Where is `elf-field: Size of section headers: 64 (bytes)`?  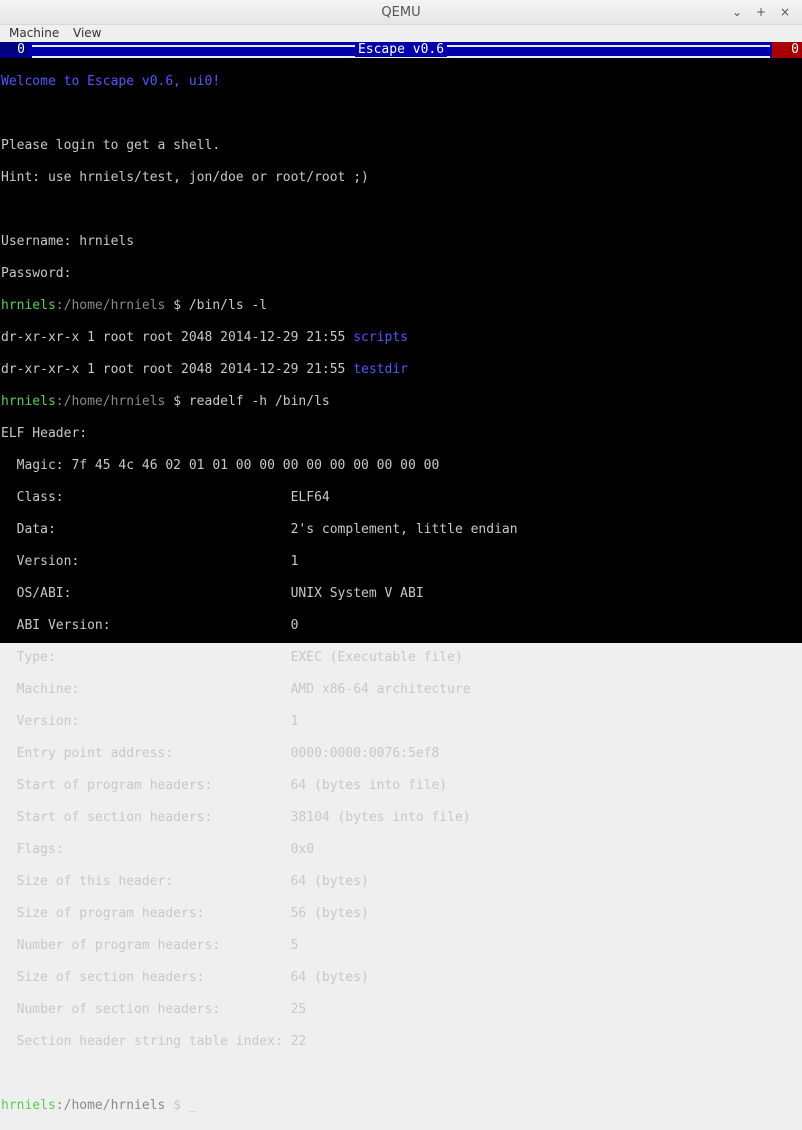 elf-field: Size of section headers: 64 (bytes) is located at coordinates (185, 977).